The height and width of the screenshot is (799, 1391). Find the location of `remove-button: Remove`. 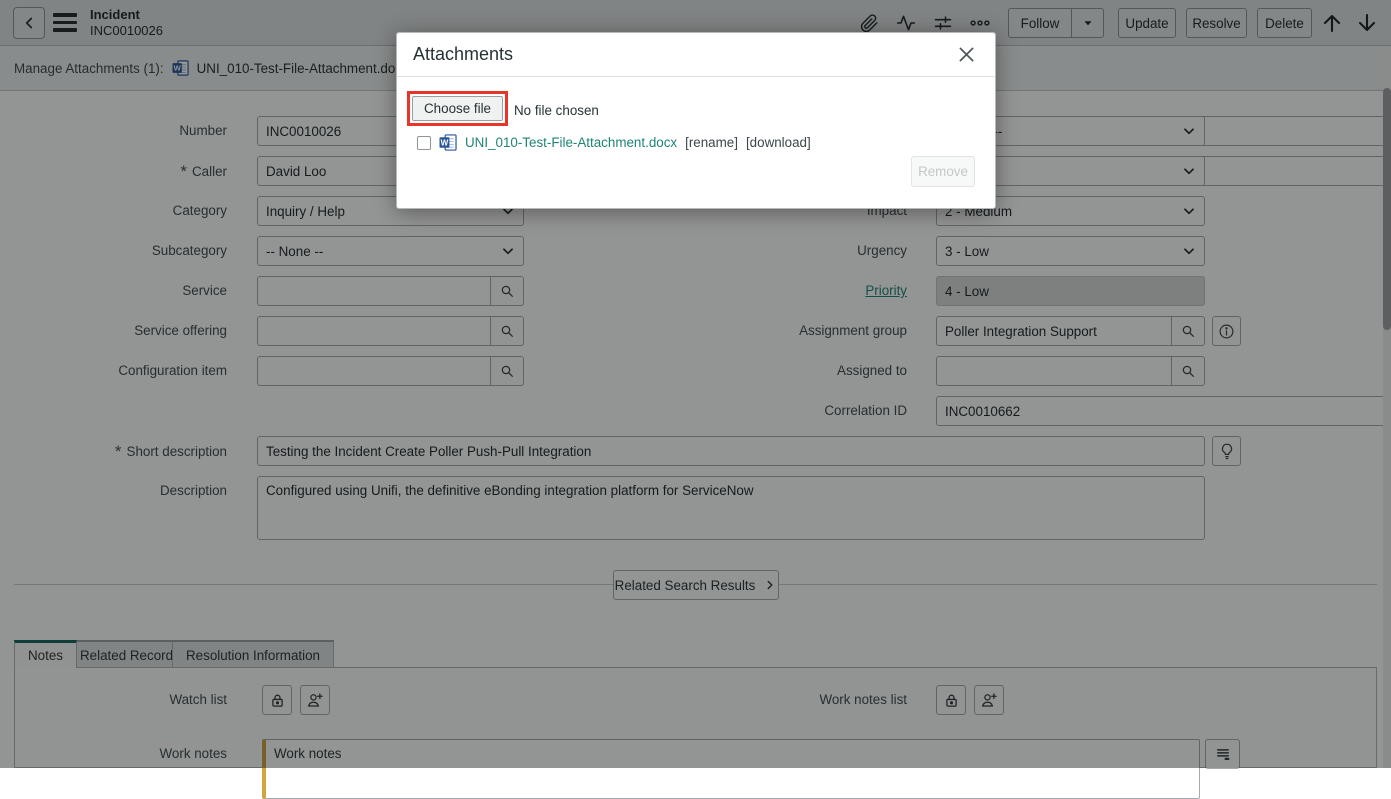

remove-button: Remove is located at coordinates (943, 171).